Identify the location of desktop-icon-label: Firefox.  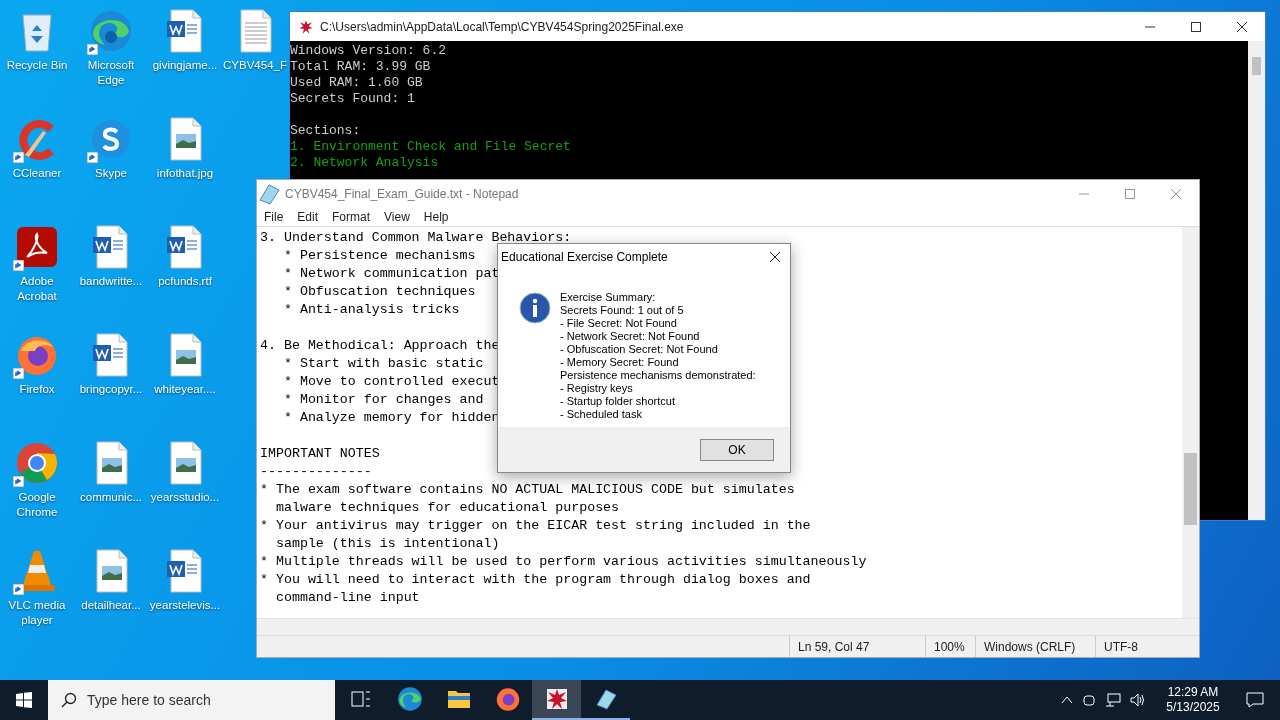
(37, 389).